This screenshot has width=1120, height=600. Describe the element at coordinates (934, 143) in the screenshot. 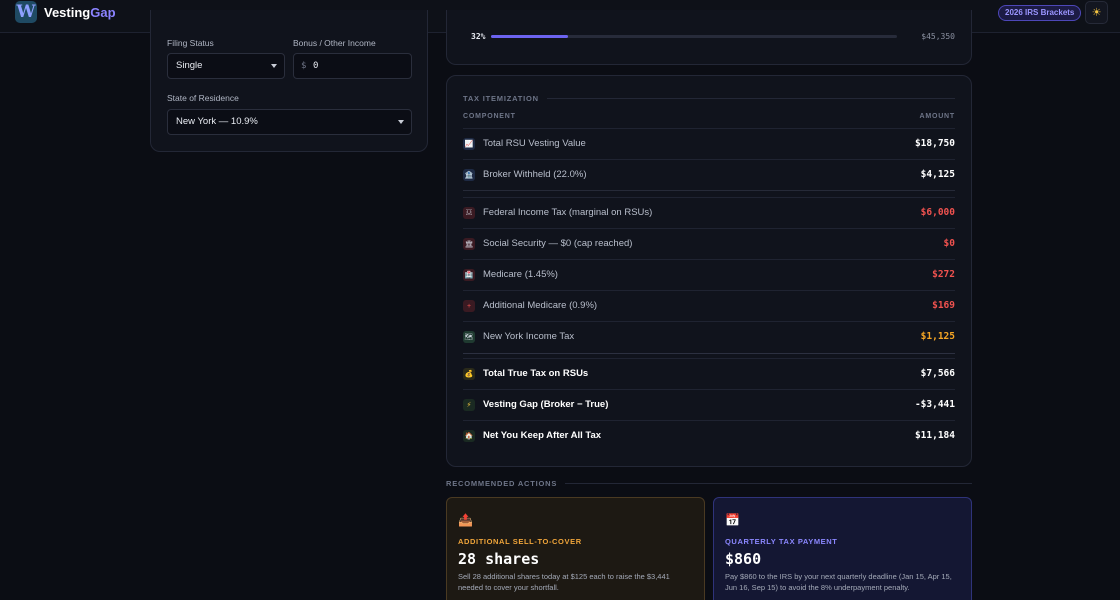

I see `row-value: $18,750` at that location.